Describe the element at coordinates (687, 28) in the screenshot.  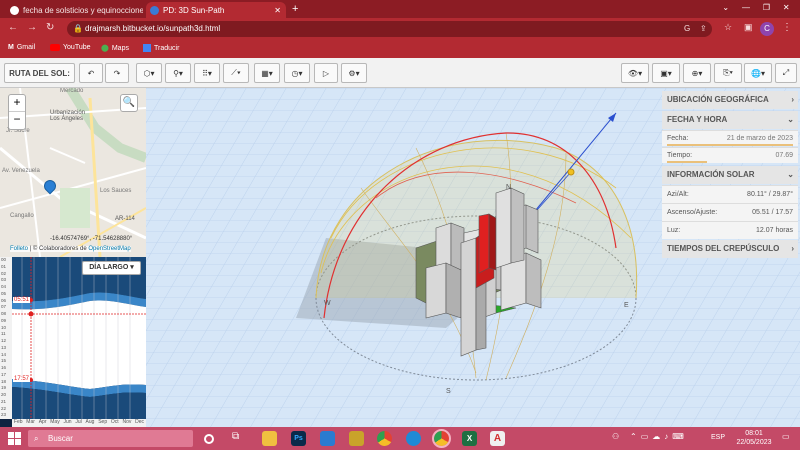
I see `translate-icon: G` at that location.